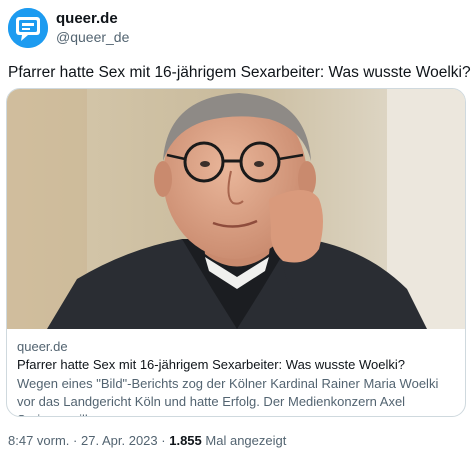 This screenshot has width=474, height=456. I want to click on card-domain: queer.de, so click(42, 346).